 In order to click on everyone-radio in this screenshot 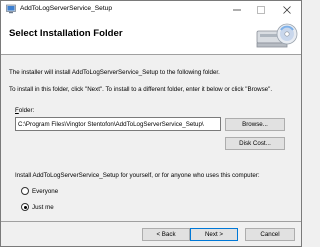, I will do `click(25, 191)`.